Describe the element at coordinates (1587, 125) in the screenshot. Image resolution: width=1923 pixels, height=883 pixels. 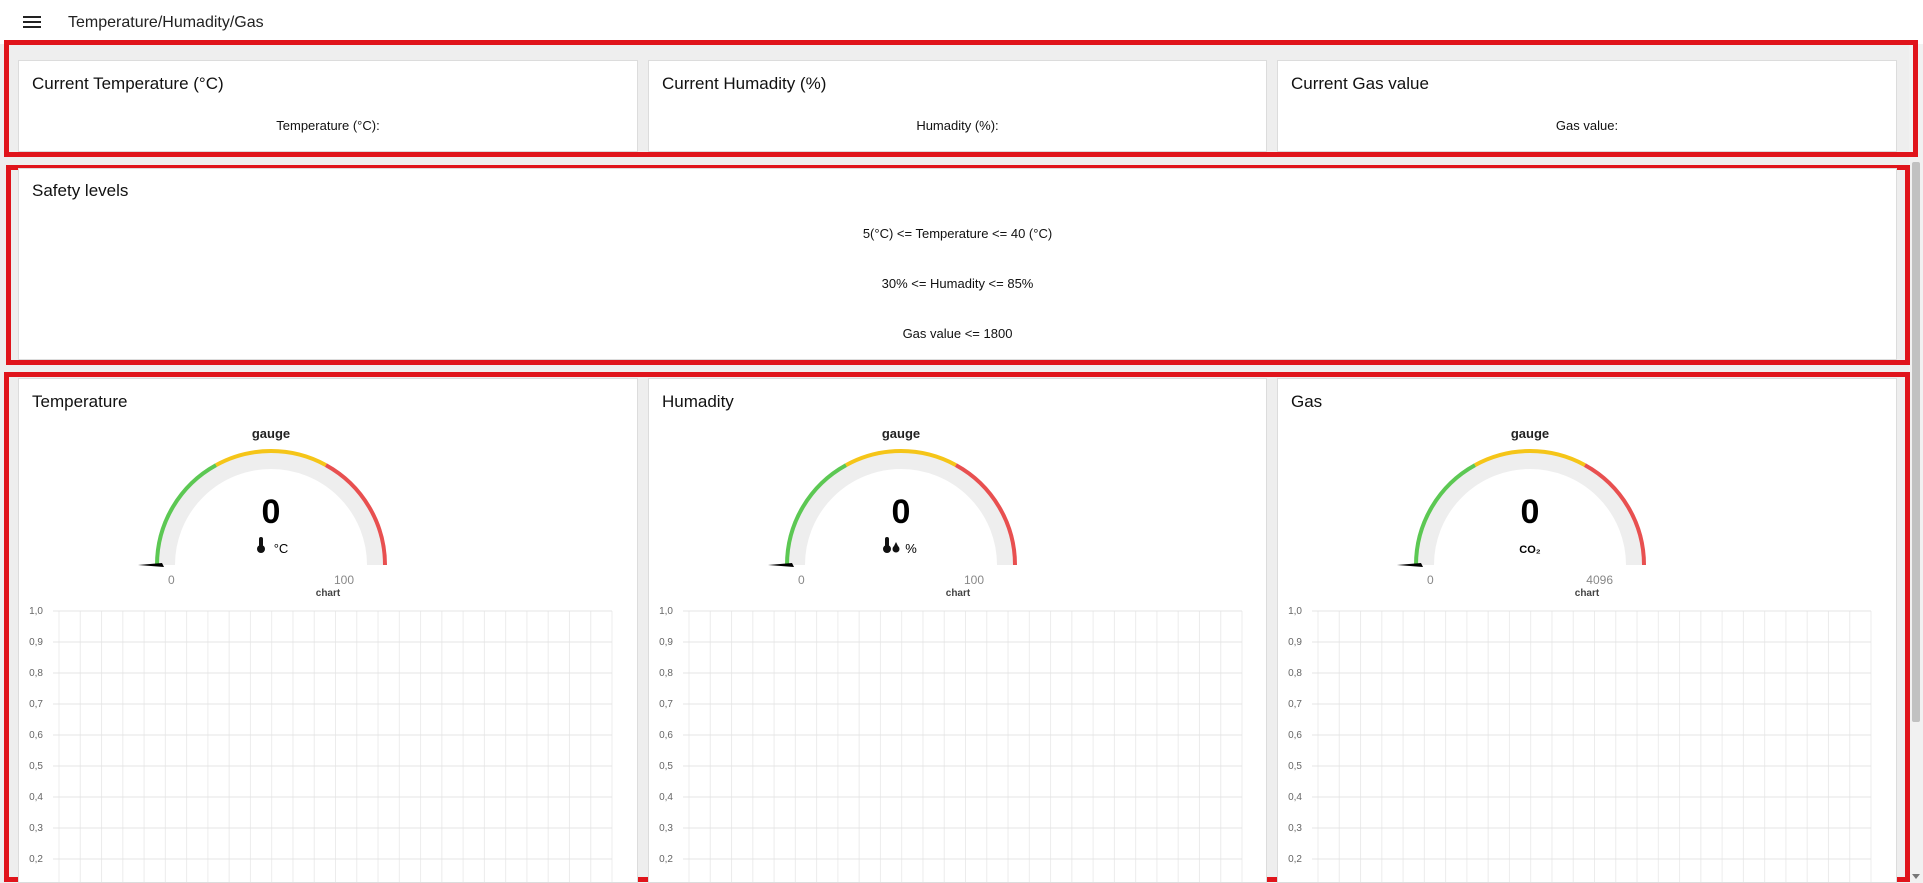
I see `gas-value-label: Gas value:` at that location.